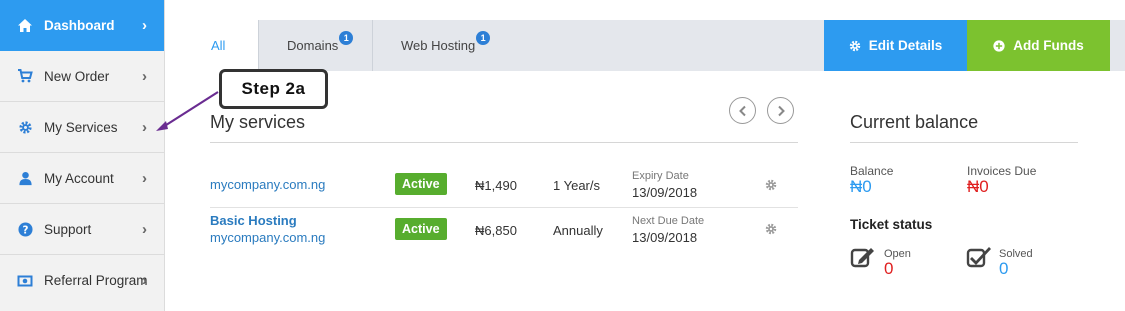 The height and width of the screenshot is (311, 1125). I want to click on sidebar-item-label: New Order, so click(77, 76).